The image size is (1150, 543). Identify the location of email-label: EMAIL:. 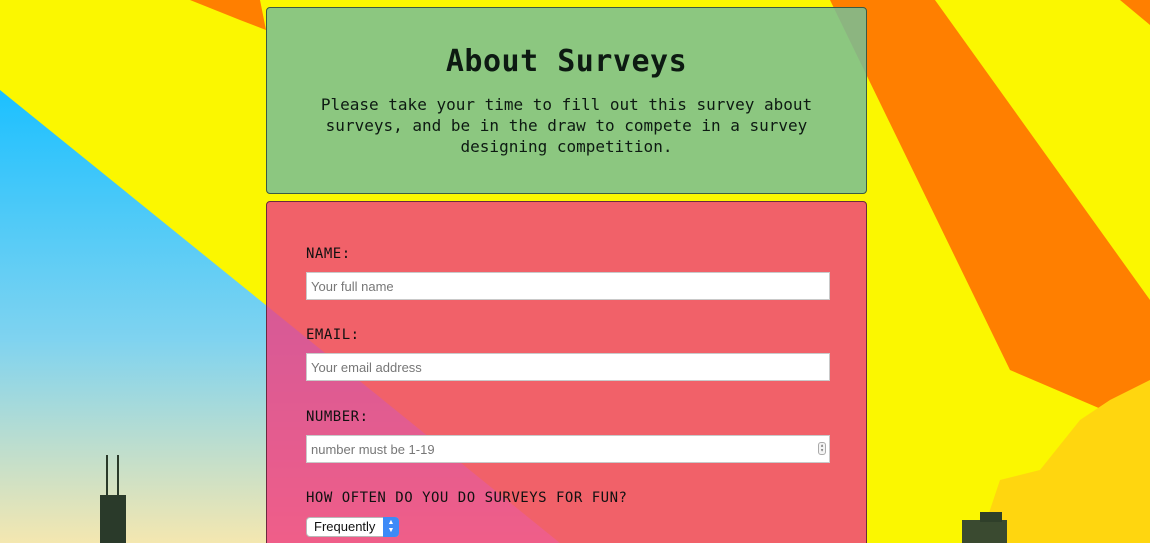
(333, 335).